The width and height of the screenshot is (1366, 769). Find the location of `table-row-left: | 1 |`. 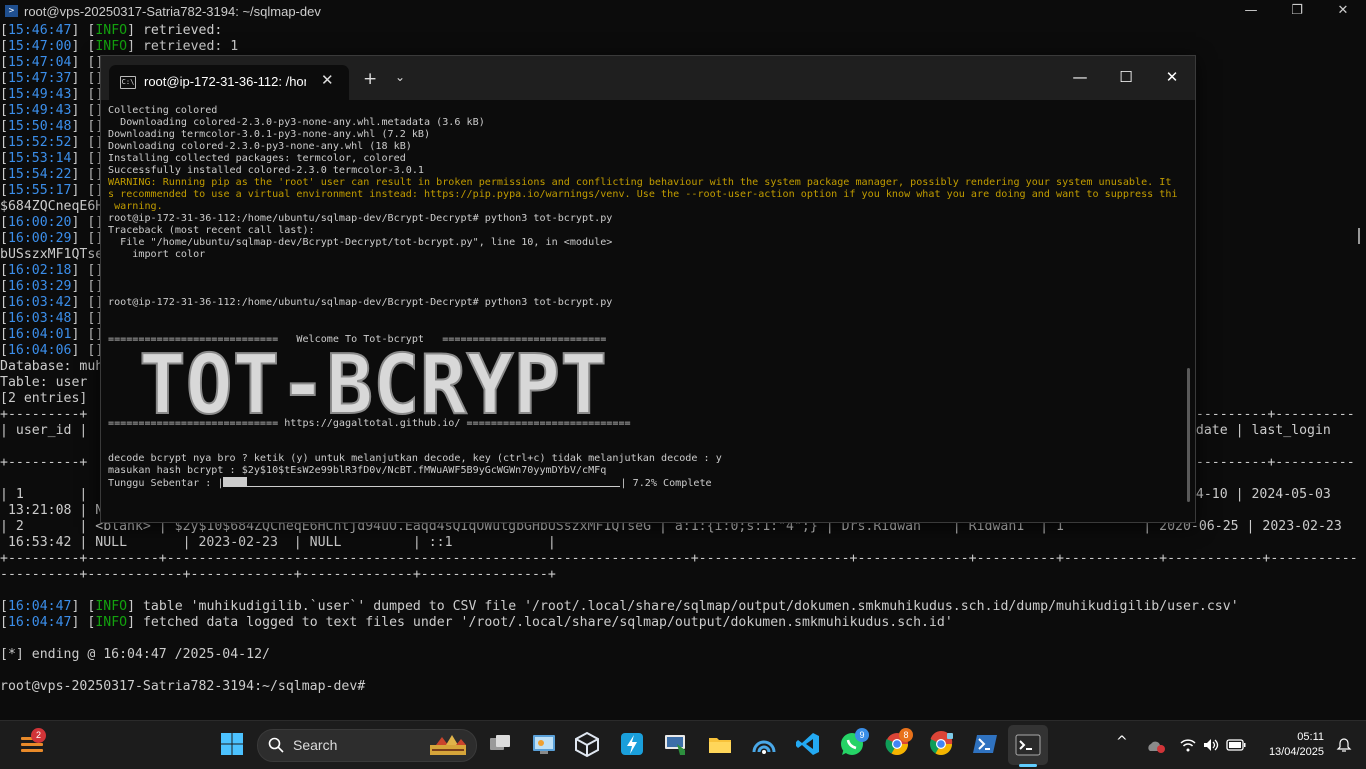

table-row-left: | 1 | is located at coordinates (48, 494).